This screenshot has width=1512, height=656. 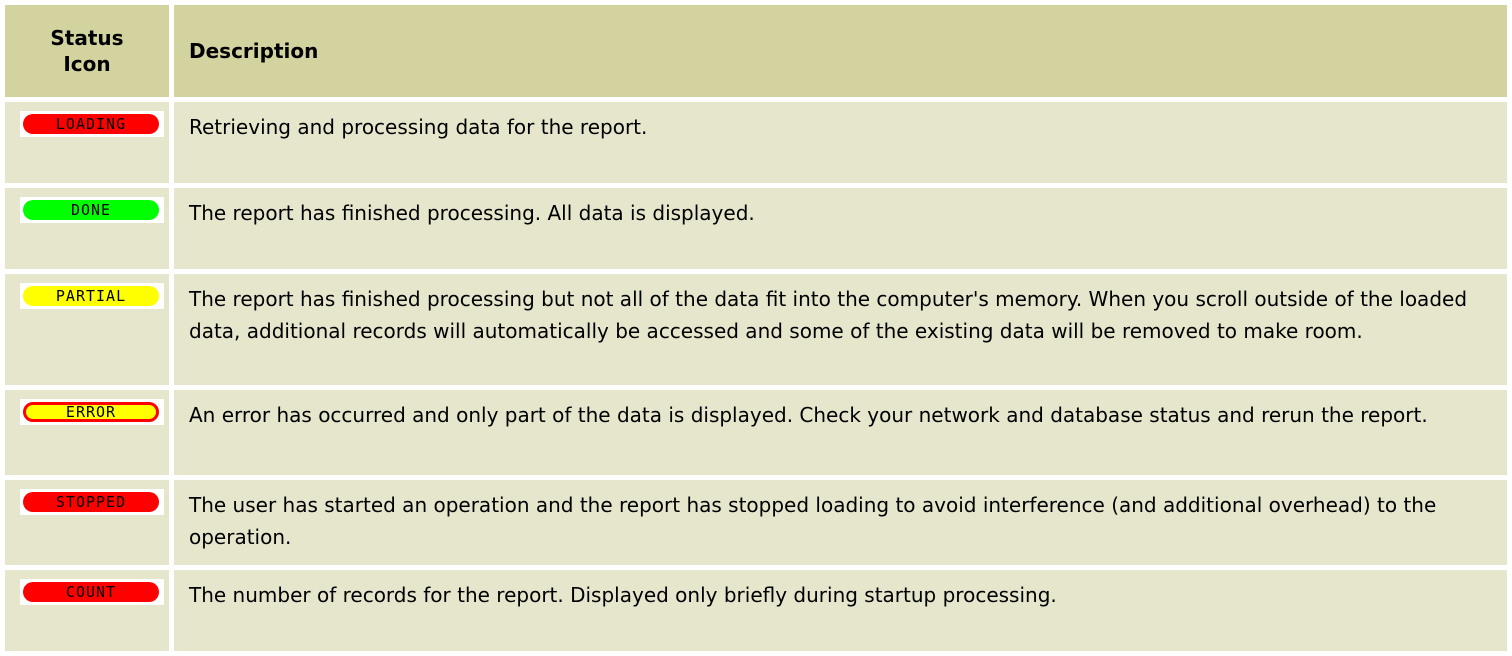 What do you see at coordinates (87, 51) in the screenshot?
I see `status-icon-column-header: Status Icon` at bounding box center [87, 51].